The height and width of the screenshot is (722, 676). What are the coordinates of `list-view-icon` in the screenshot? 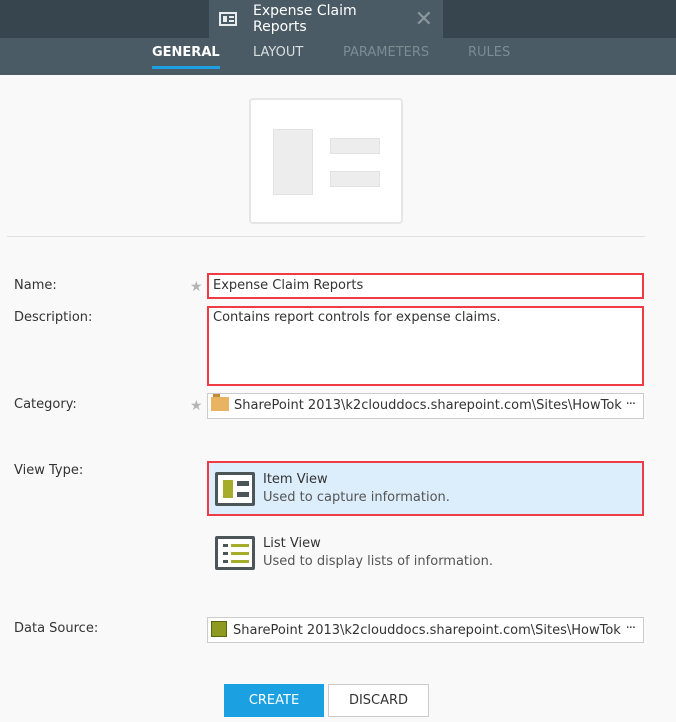 It's located at (235, 552).